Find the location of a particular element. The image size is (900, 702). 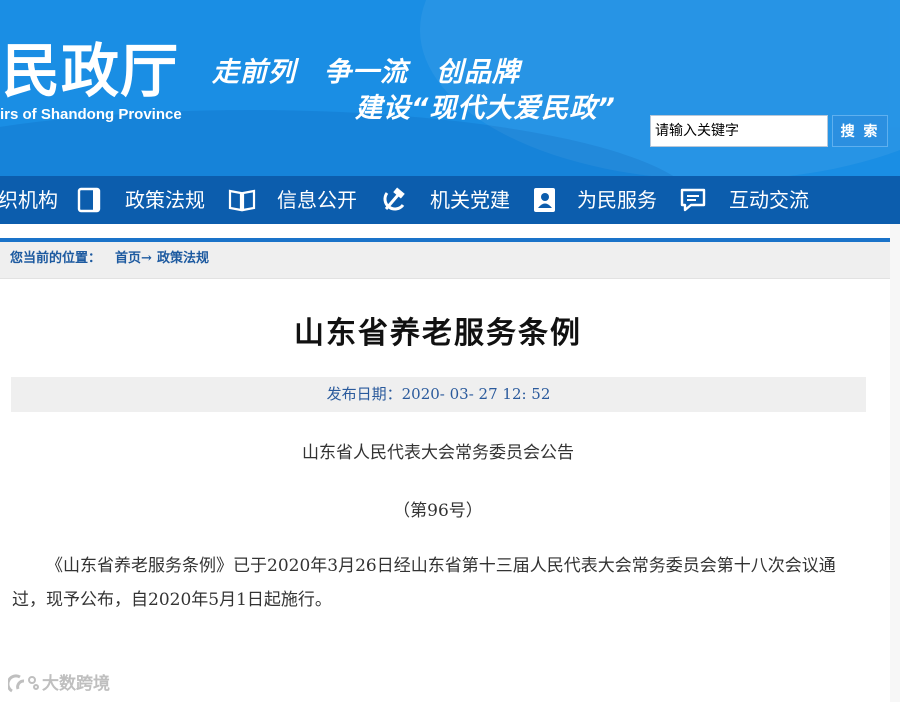

slogan-line-1: 走前列 争一流 创品牌 is located at coordinates (366, 72).